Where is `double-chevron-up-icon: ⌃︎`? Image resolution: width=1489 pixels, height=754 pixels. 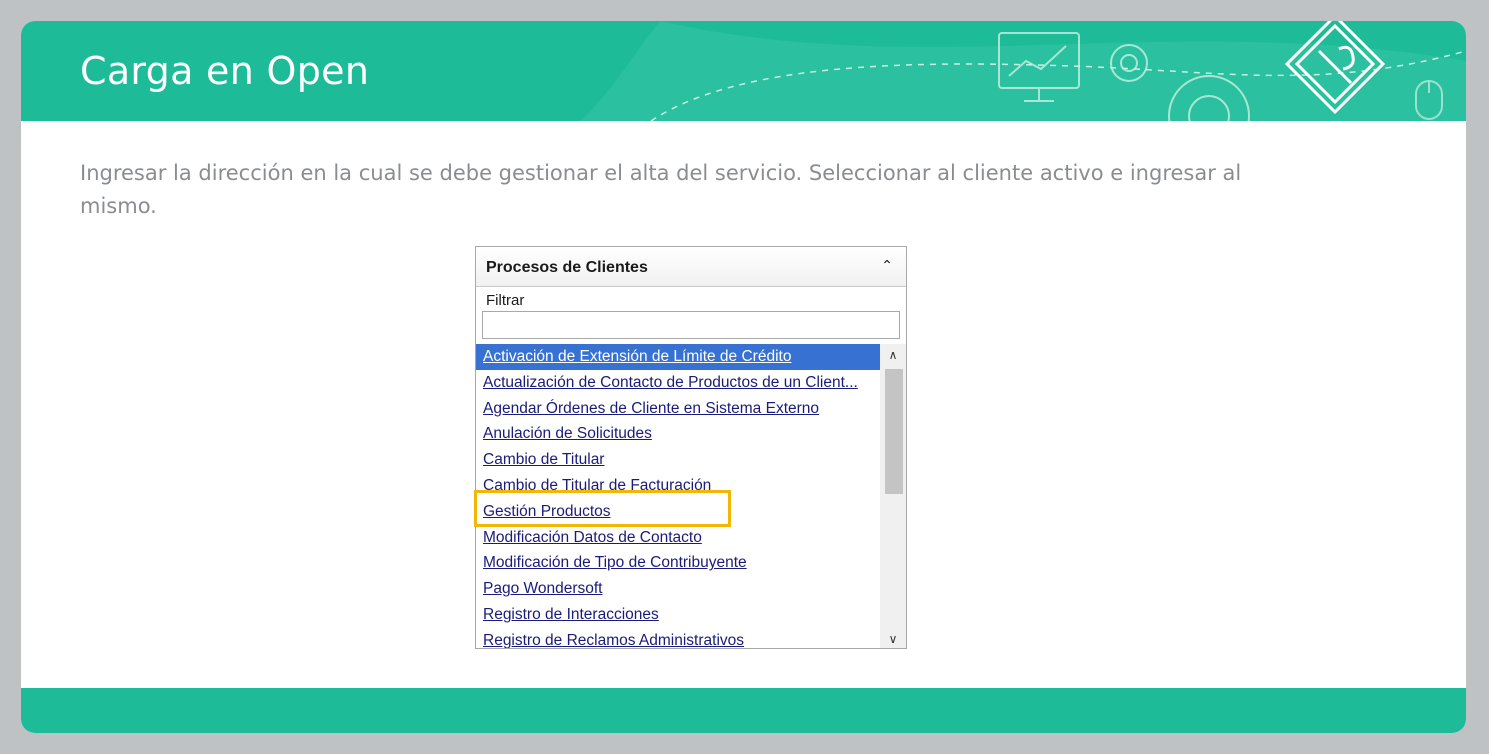 double-chevron-up-icon: ⌃︎ is located at coordinates (887, 266).